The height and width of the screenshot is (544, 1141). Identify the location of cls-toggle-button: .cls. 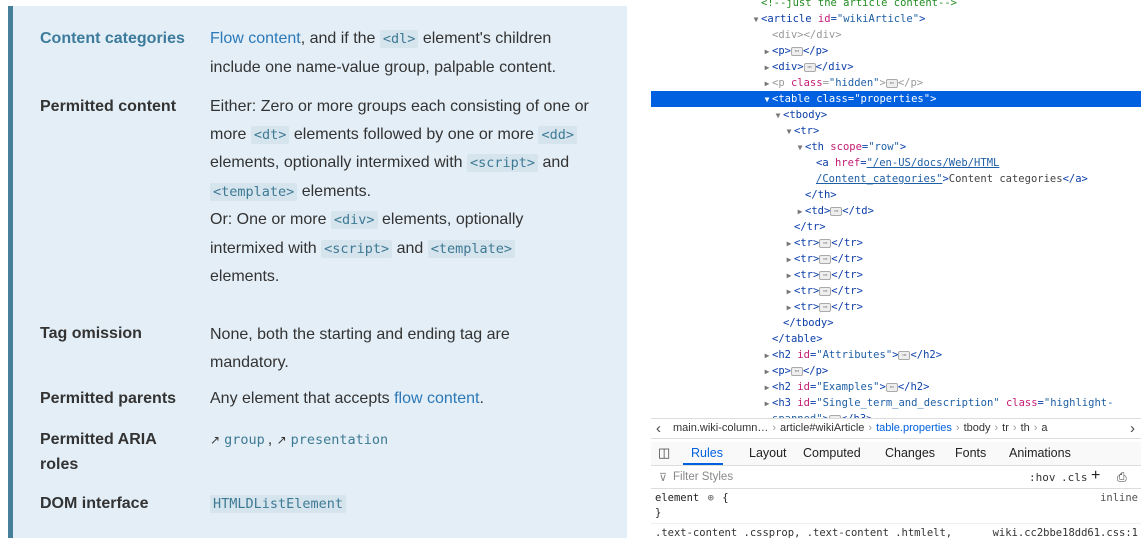
(1074, 477).